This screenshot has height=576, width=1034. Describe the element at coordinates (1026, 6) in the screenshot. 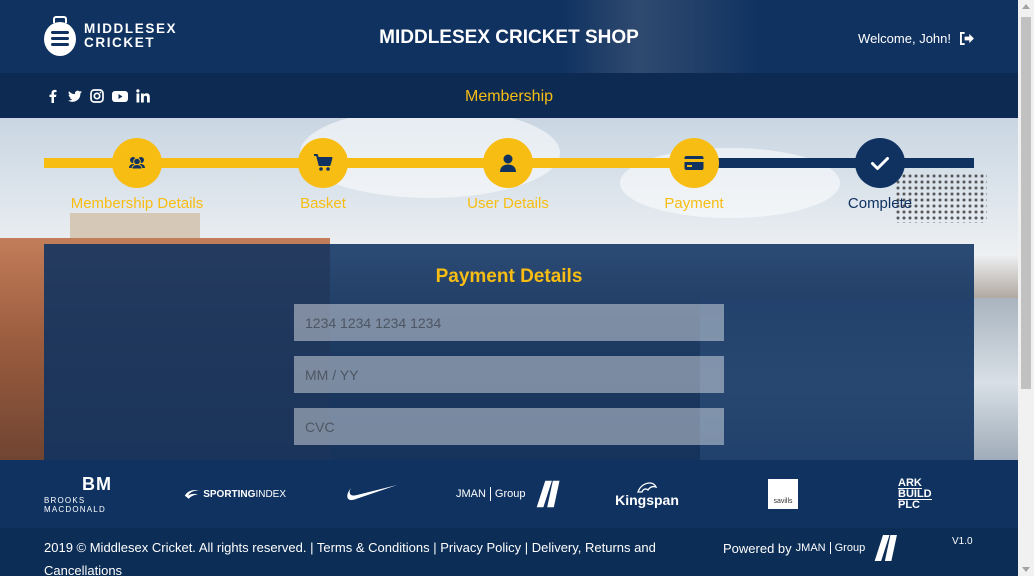

I see `scroll-up-arrow-icon` at that location.